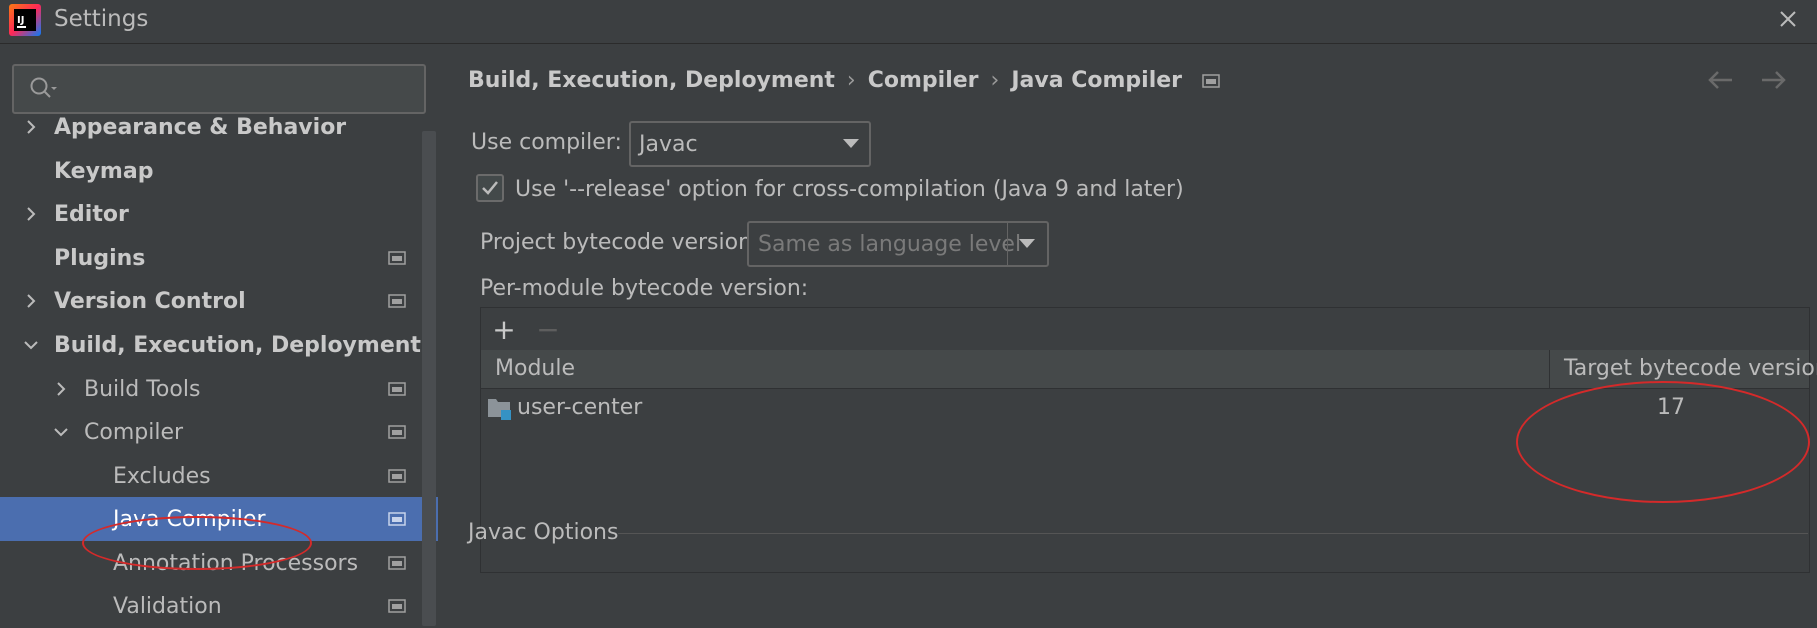 This screenshot has width=1817, height=628. I want to click on table-row: user-center 17, so click(1145, 409).